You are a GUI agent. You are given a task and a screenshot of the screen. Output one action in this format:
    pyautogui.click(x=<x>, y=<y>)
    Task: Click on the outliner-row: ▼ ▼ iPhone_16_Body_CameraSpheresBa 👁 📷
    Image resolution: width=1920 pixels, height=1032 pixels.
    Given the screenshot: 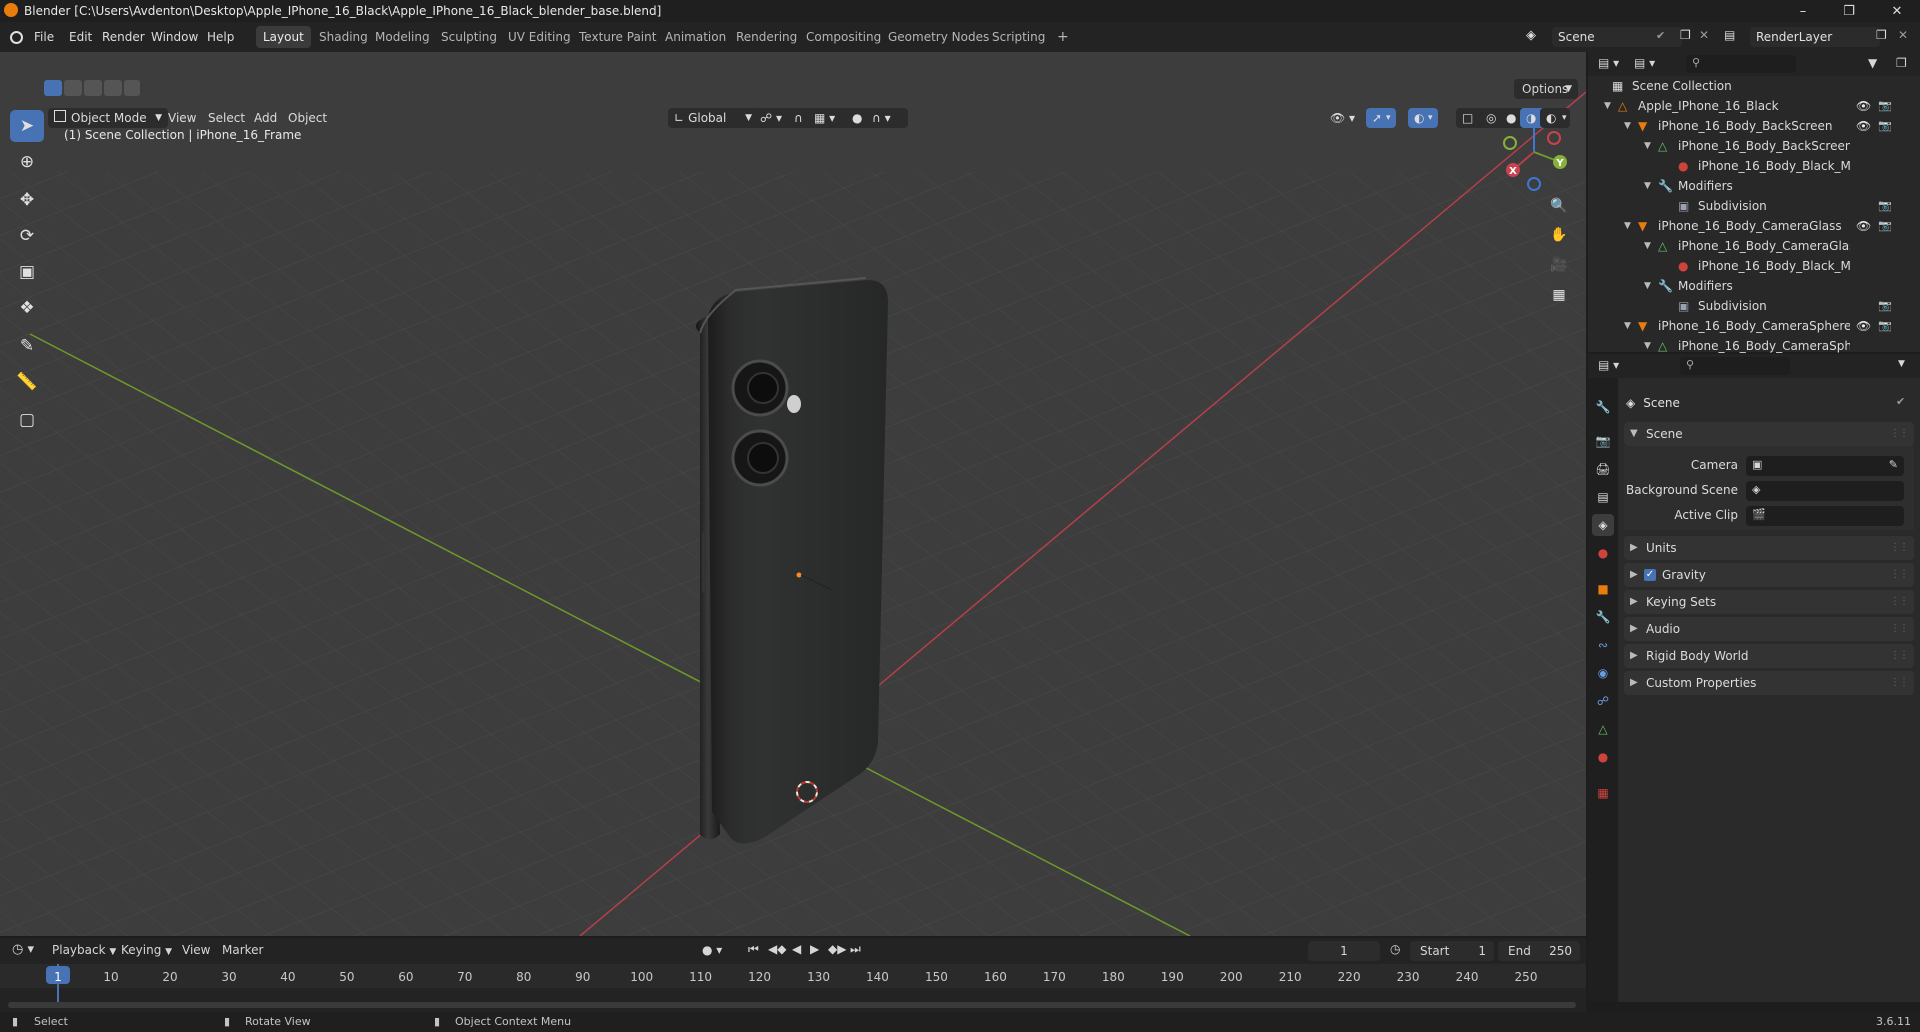 What is the action you would take?
    pyautogui.click(x=1754, y=326)
    